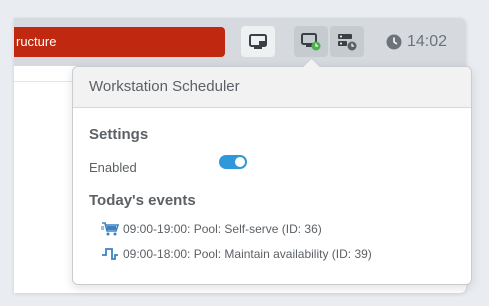  I want to click on desktop-button, so click(258, 41).